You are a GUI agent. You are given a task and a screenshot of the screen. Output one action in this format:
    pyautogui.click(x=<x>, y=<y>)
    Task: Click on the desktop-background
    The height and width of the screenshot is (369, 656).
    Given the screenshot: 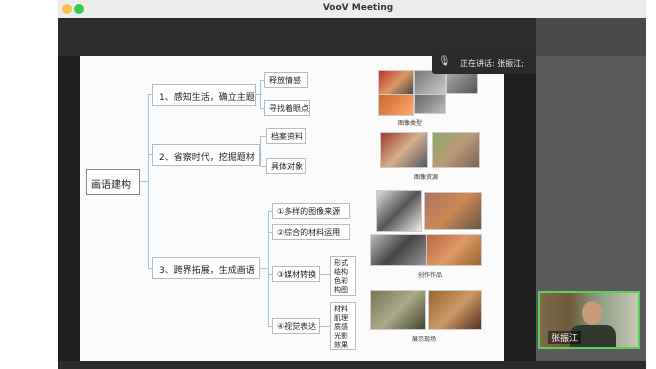 What is the action you would take?
    pyautogui.click(x=29, y=184)
    